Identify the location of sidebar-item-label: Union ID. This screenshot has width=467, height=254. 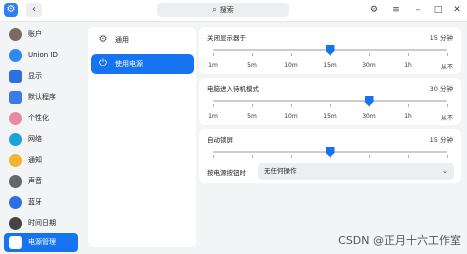
(43, 55).